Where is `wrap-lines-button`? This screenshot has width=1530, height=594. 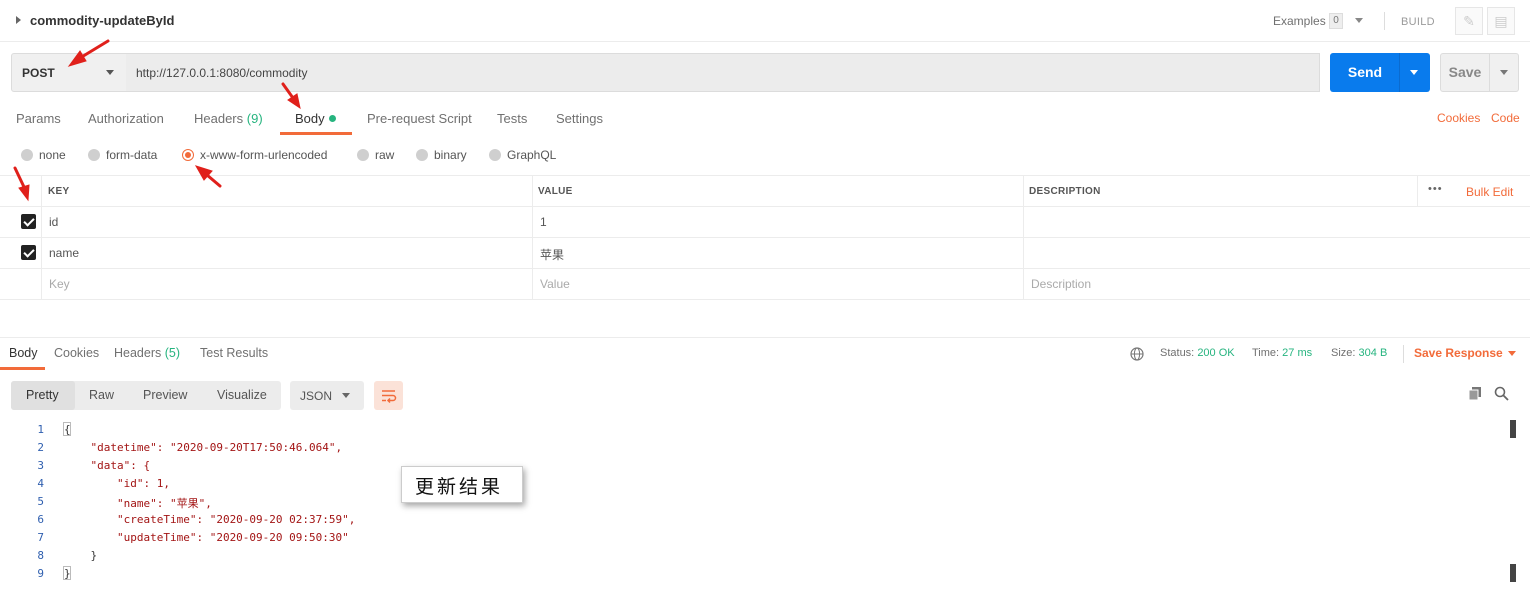 wrap-lines-button is located at coordinates (388, 395).